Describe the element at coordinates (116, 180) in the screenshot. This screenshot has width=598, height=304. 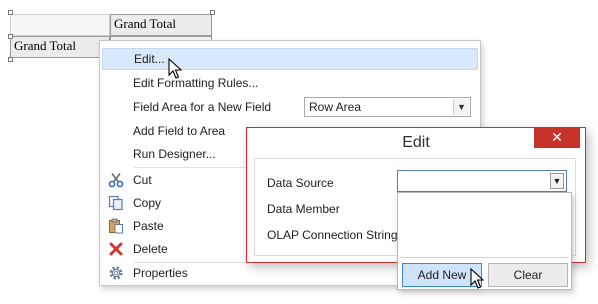
I see `scissors-icon` at that location.